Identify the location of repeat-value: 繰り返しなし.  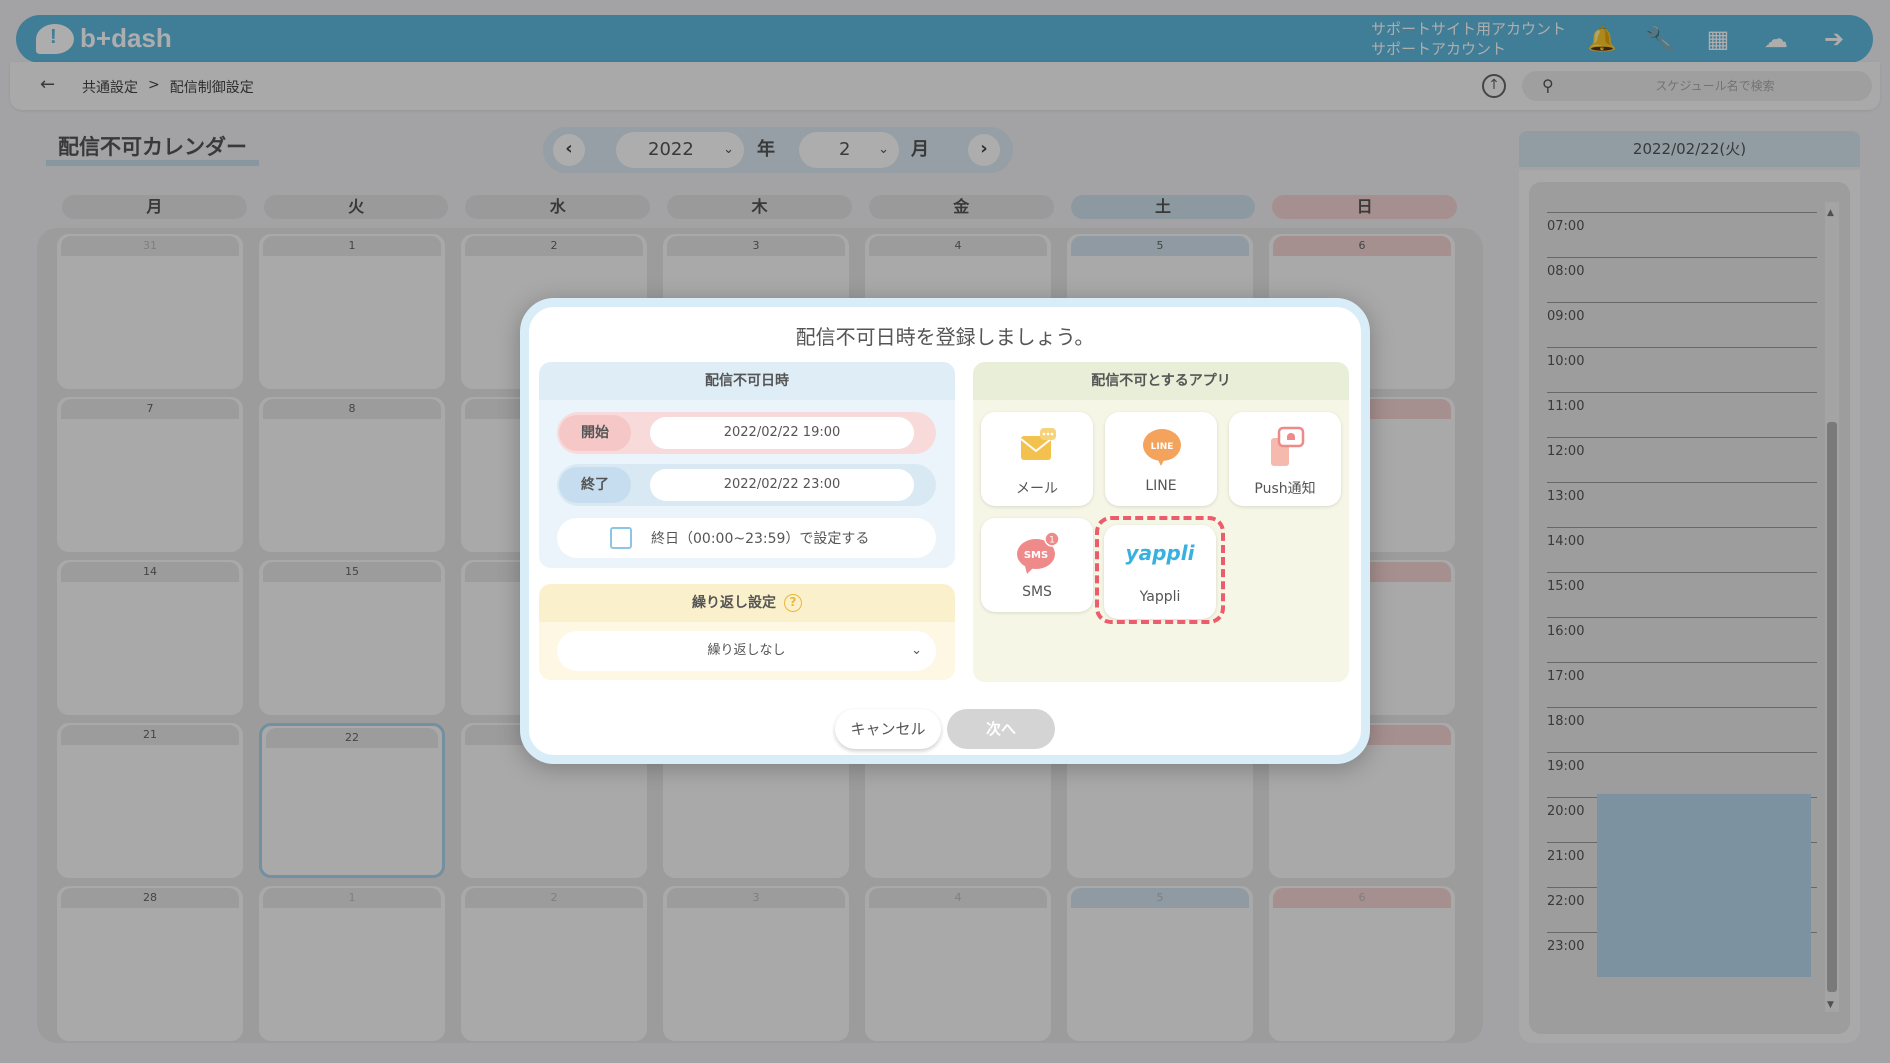
(746, 650).